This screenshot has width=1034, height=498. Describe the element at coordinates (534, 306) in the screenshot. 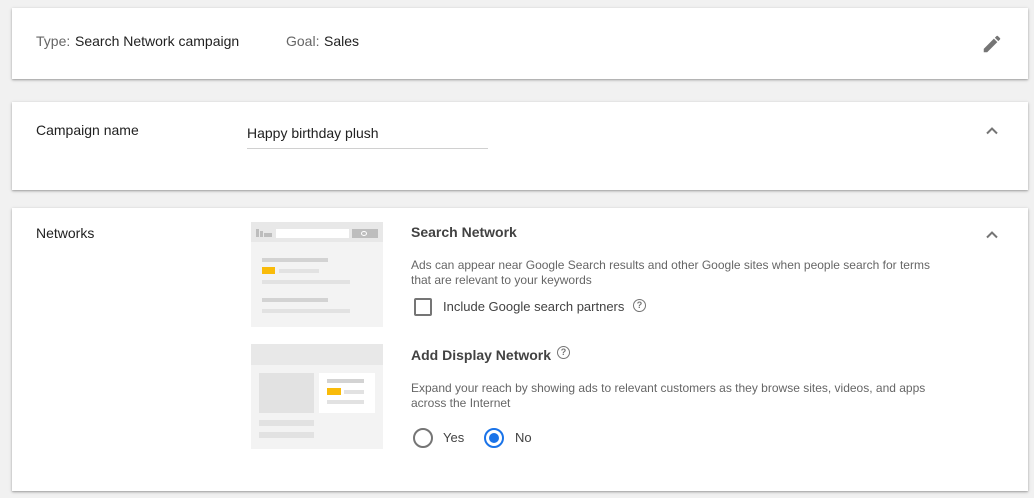

I see `search-partners-label: Include Google search partners` at that location.